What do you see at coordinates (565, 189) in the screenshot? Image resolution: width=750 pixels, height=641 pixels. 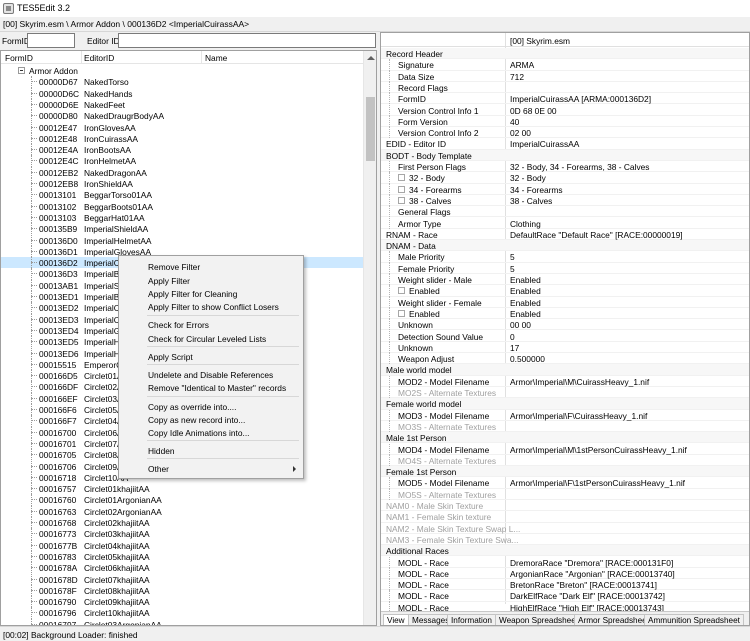 I see `record-field-row: 34 - Forearms 34 - Forearms` at bounding box center [565, 189].